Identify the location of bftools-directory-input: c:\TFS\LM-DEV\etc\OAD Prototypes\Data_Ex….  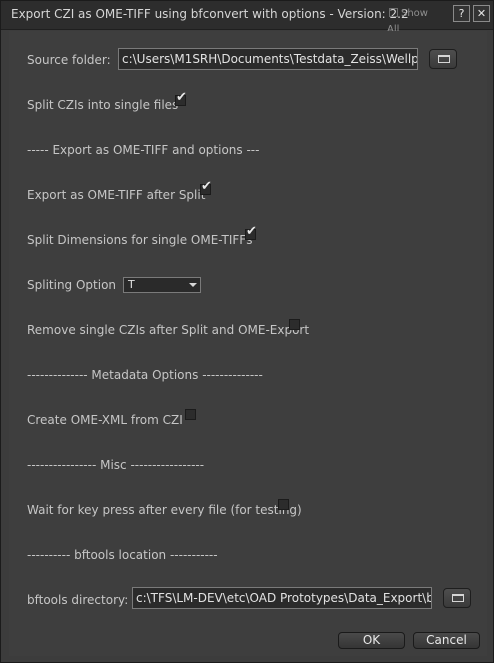
(282, 598).